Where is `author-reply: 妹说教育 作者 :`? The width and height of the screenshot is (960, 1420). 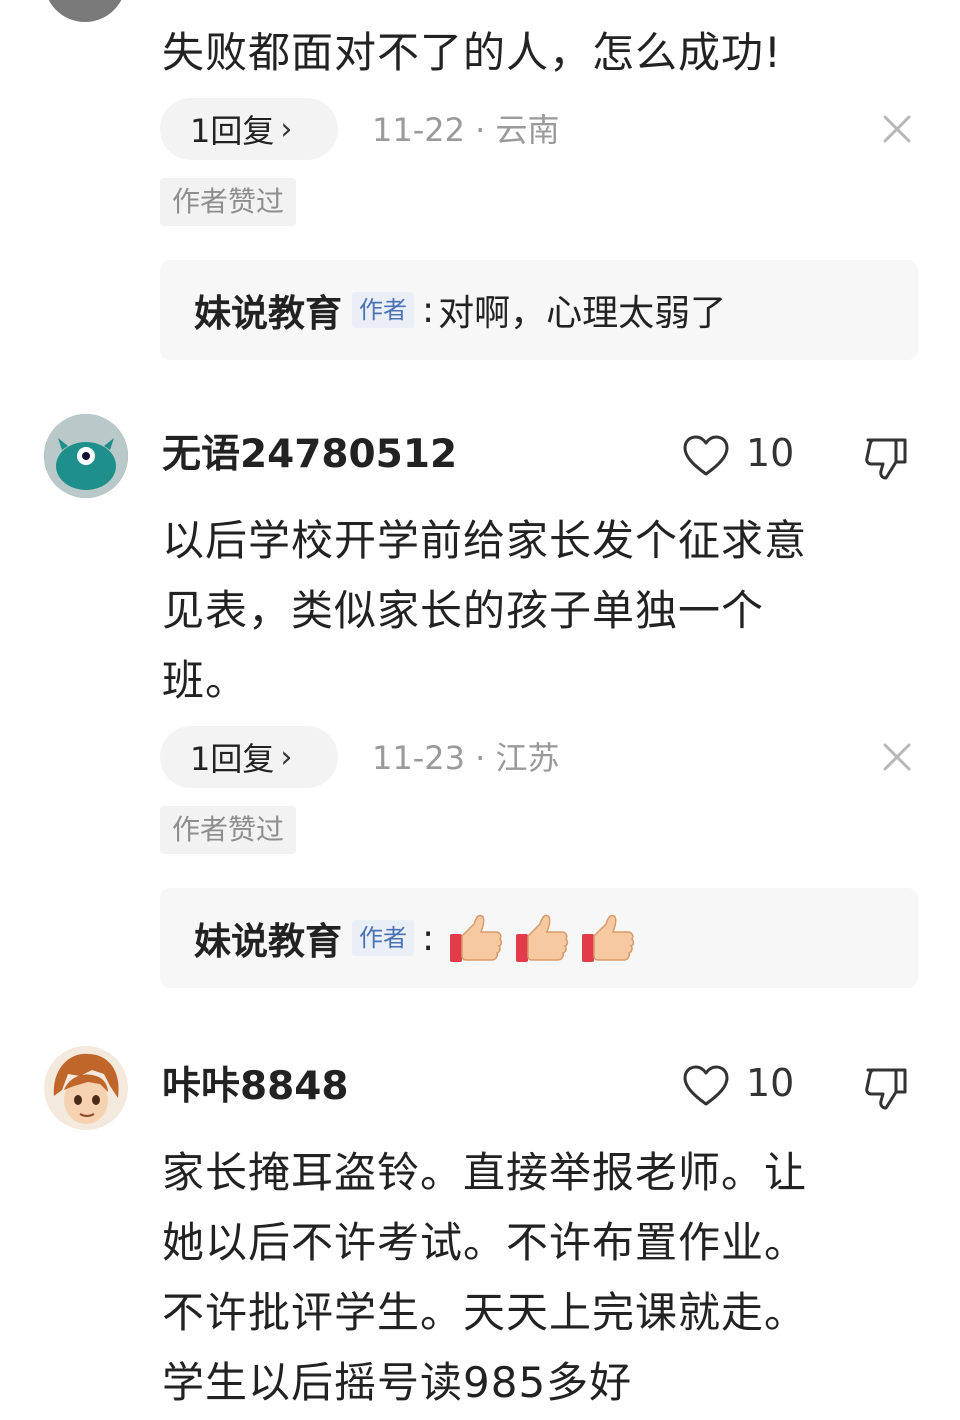
author-reply: 妹说教育 作者 : is located at coordinates (539, 938).